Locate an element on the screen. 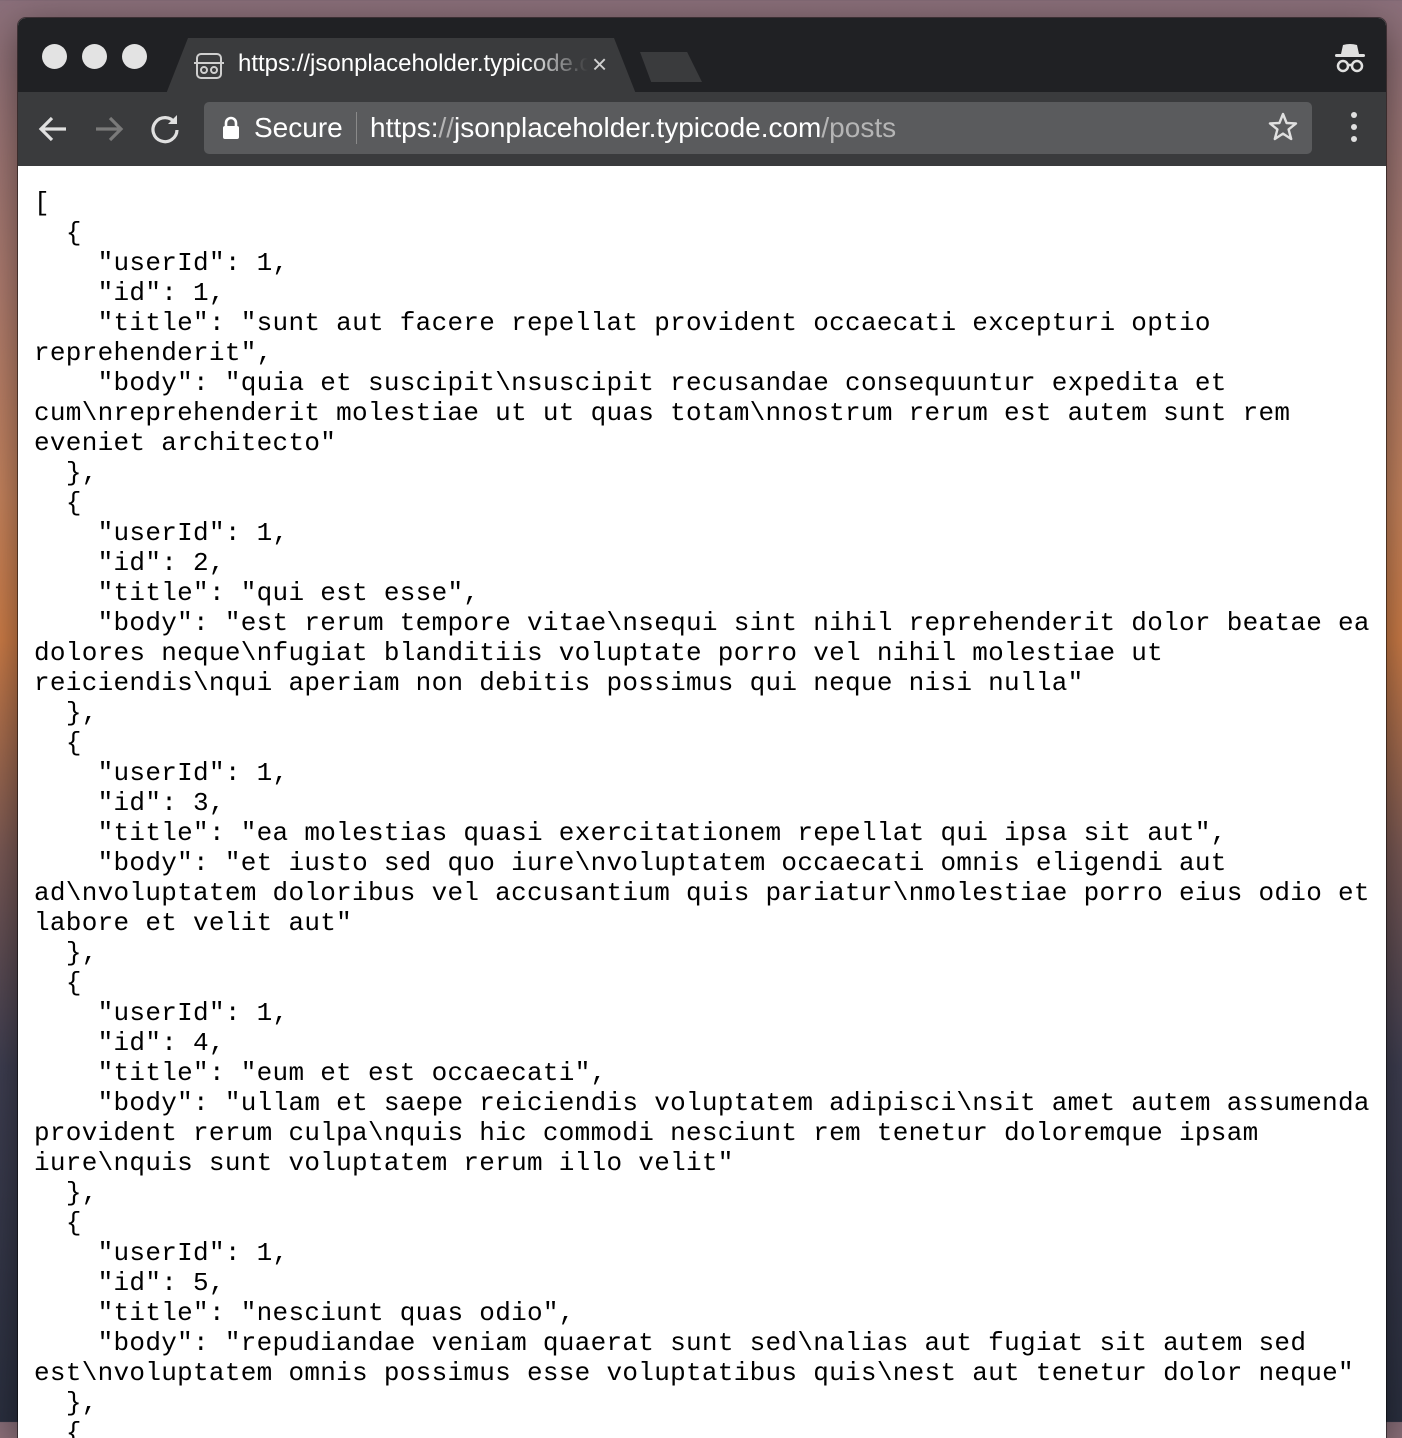  close-window-button is located at coordinates (54, 56).